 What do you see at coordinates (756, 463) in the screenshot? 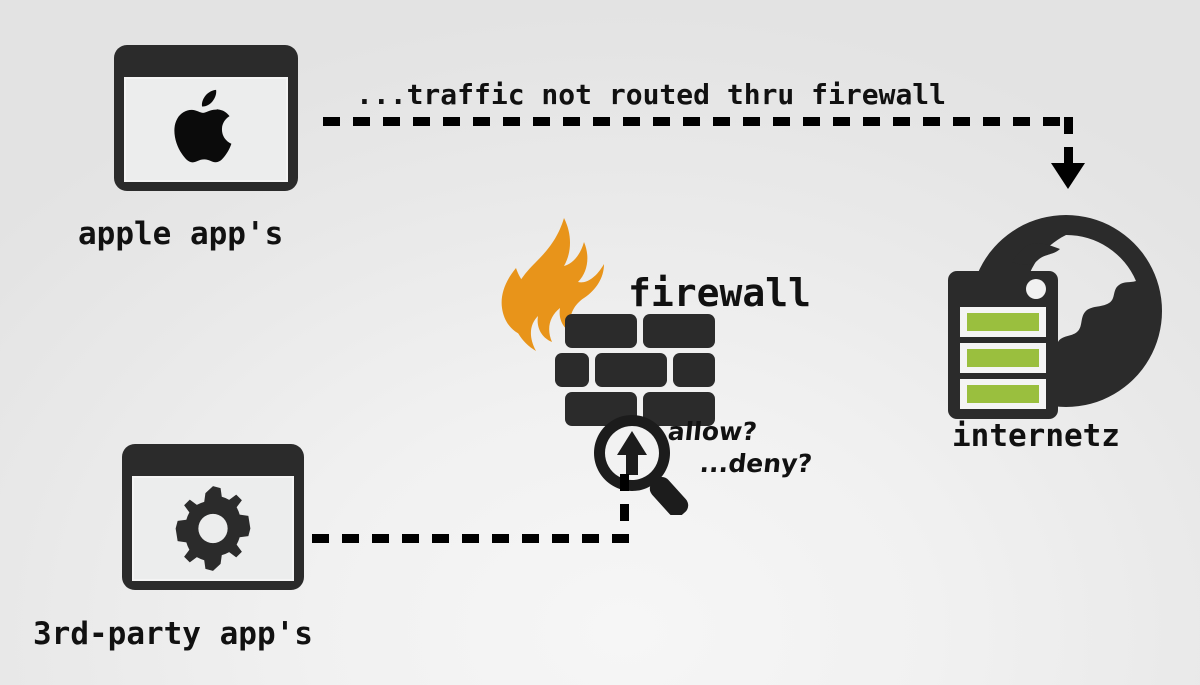
I see `firewall-deny-text: ...deny?` at bounding box center [756, 463].